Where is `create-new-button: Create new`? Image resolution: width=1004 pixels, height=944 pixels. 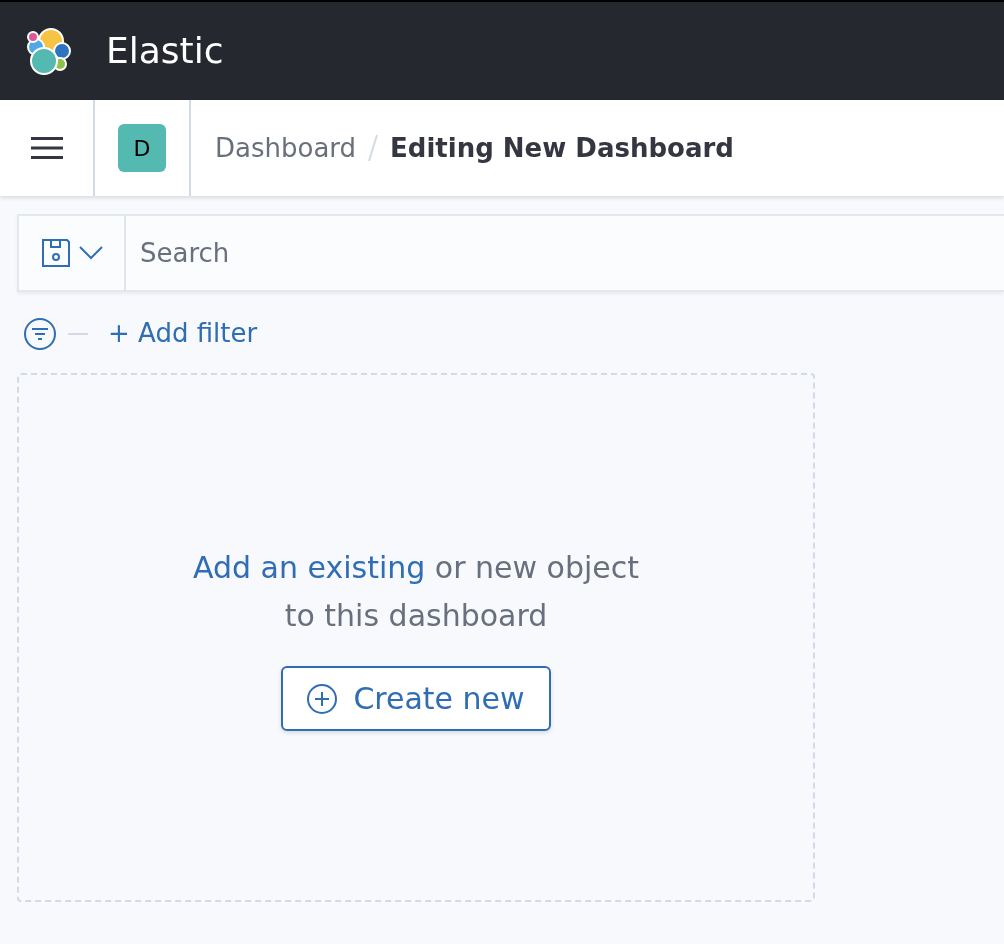
create-new-button: Create new is located at coordinates (416, 698).